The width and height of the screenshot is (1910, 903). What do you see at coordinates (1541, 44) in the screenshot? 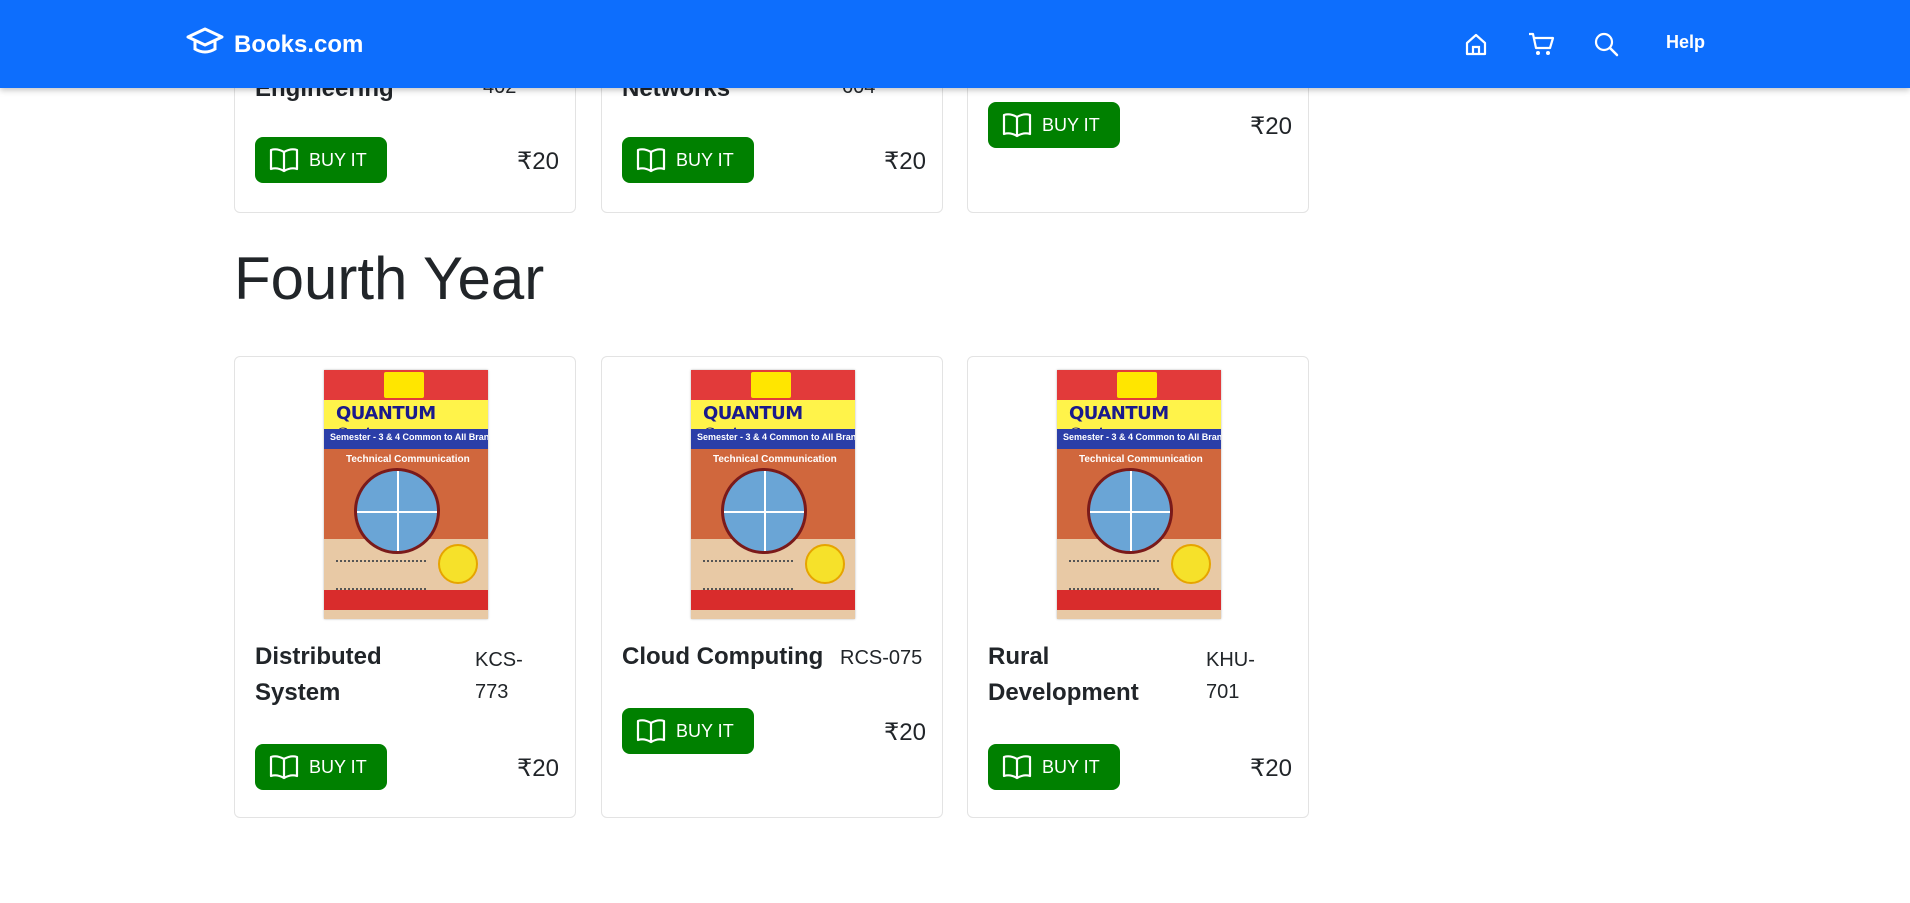
I see `cart-icon` at bounding box center [1541, 44].